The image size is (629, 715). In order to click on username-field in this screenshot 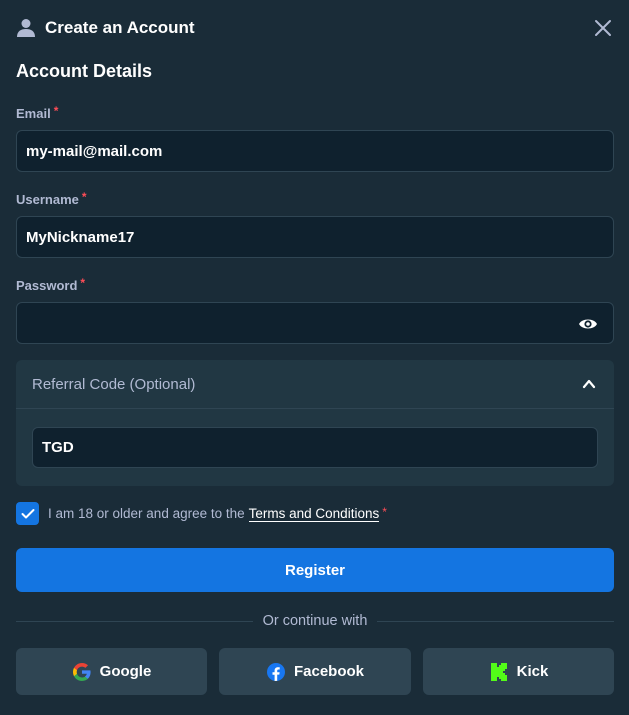, I will do `click(315, 237)`.